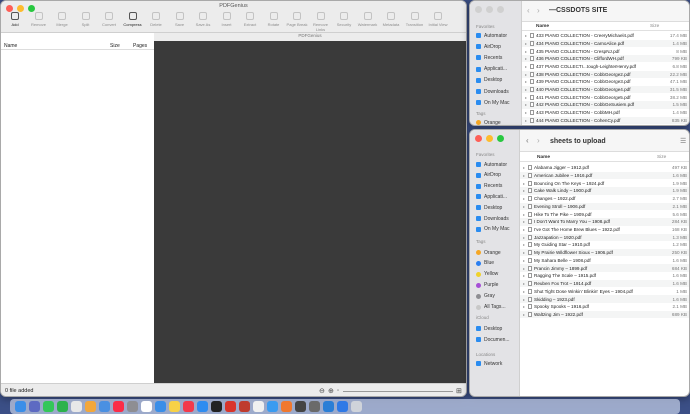  What do you see at coordinates (331, 391) in the screenshot?
I see `zoom-in-icon: ⊕` at bounding box center [331, 391].